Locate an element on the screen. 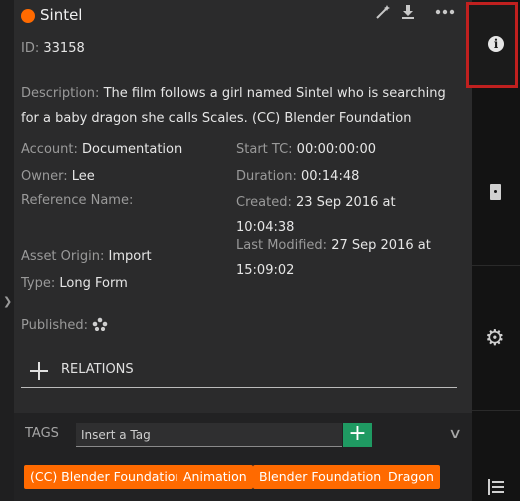  owner-value: Lee is located at coordinates (83, 176).